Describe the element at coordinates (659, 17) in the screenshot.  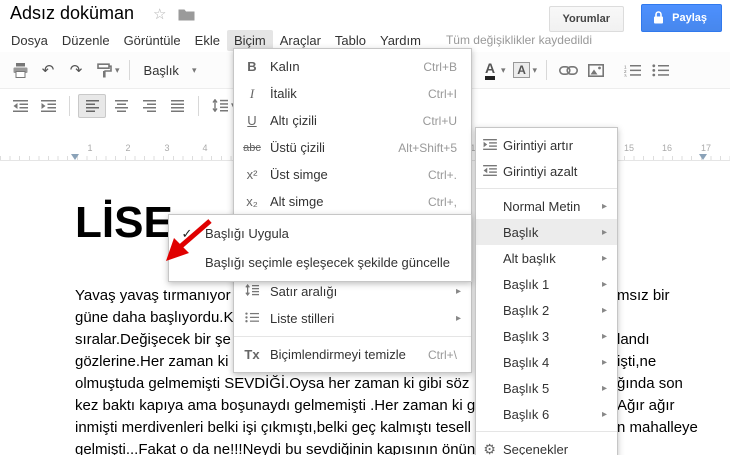
I see `lock-icon` at that location.